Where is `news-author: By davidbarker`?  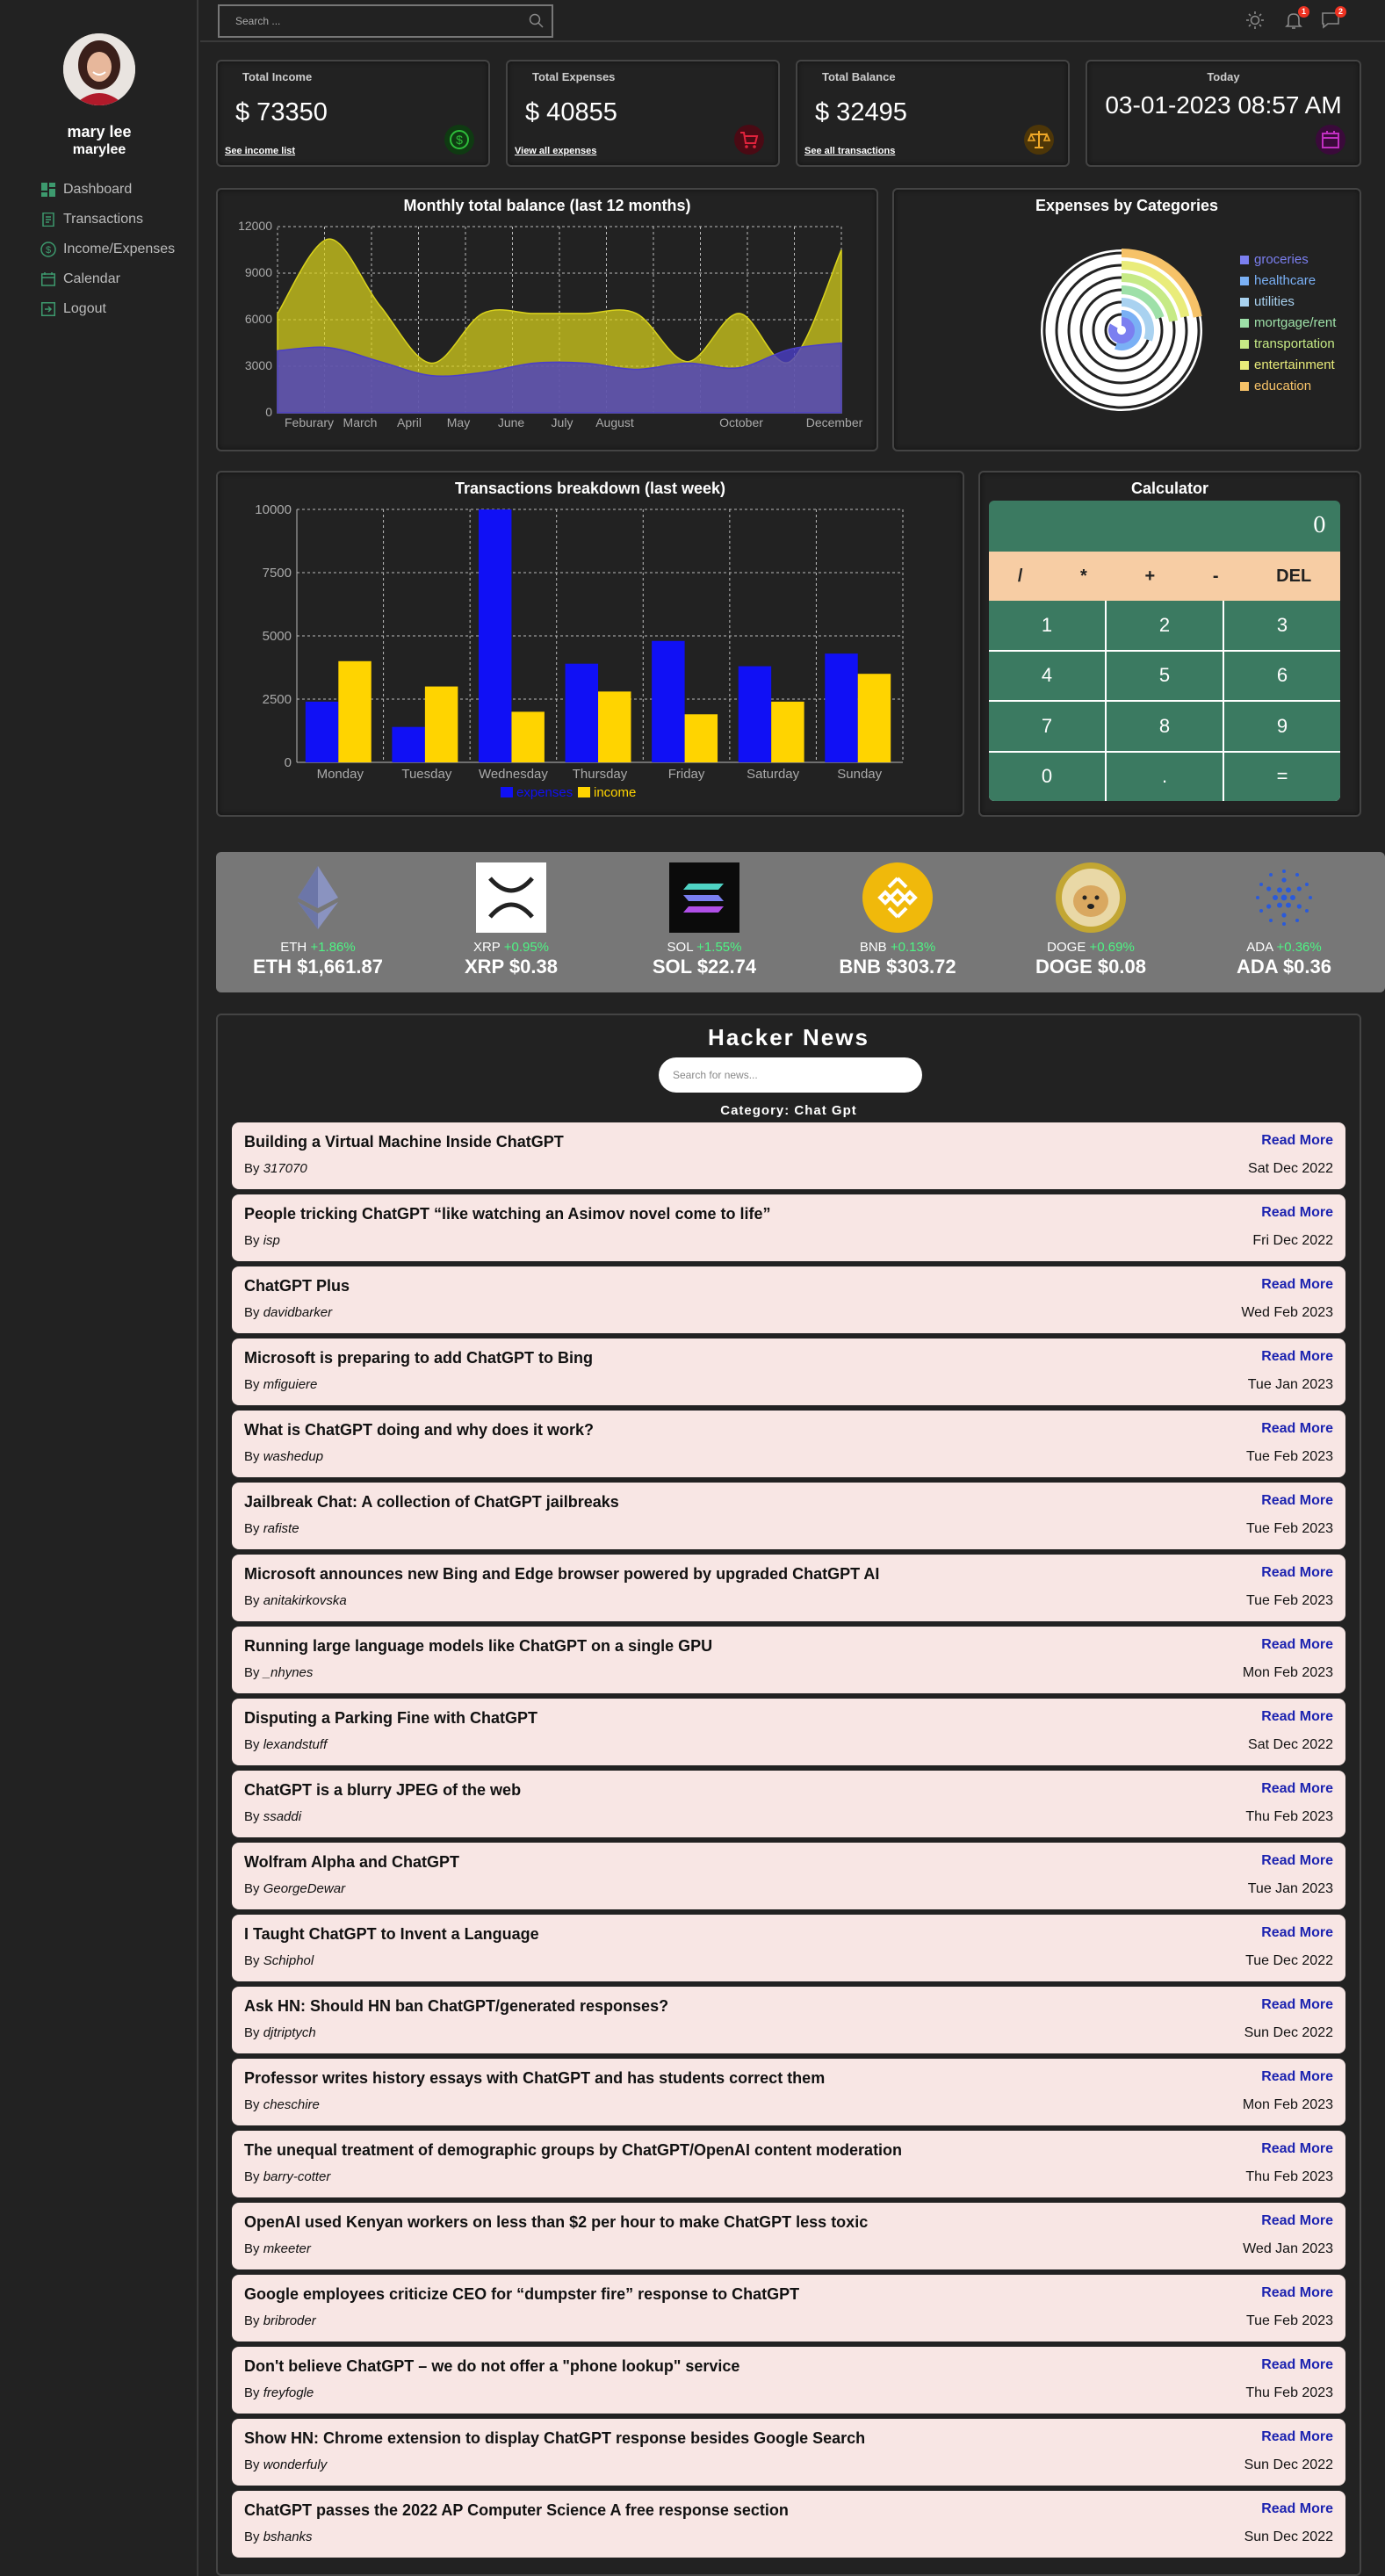 news-author: By davidbarker is located at coordinates (288, 1312).